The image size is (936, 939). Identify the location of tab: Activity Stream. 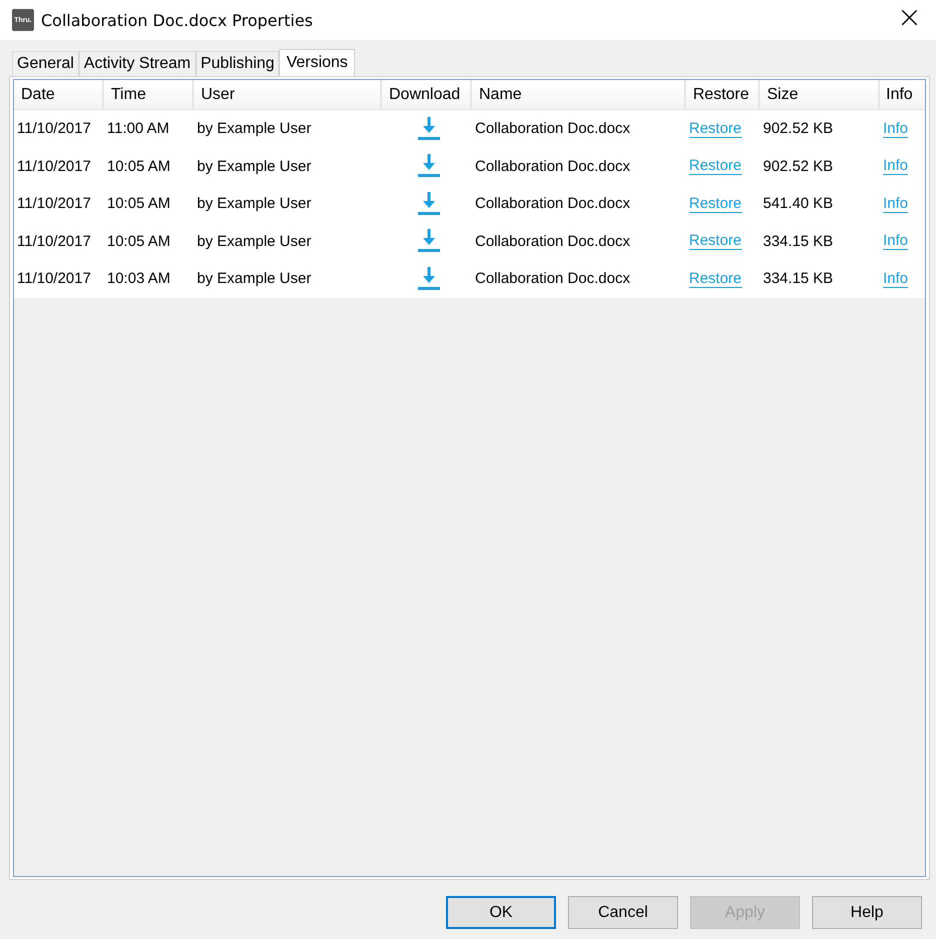
(137, 63).